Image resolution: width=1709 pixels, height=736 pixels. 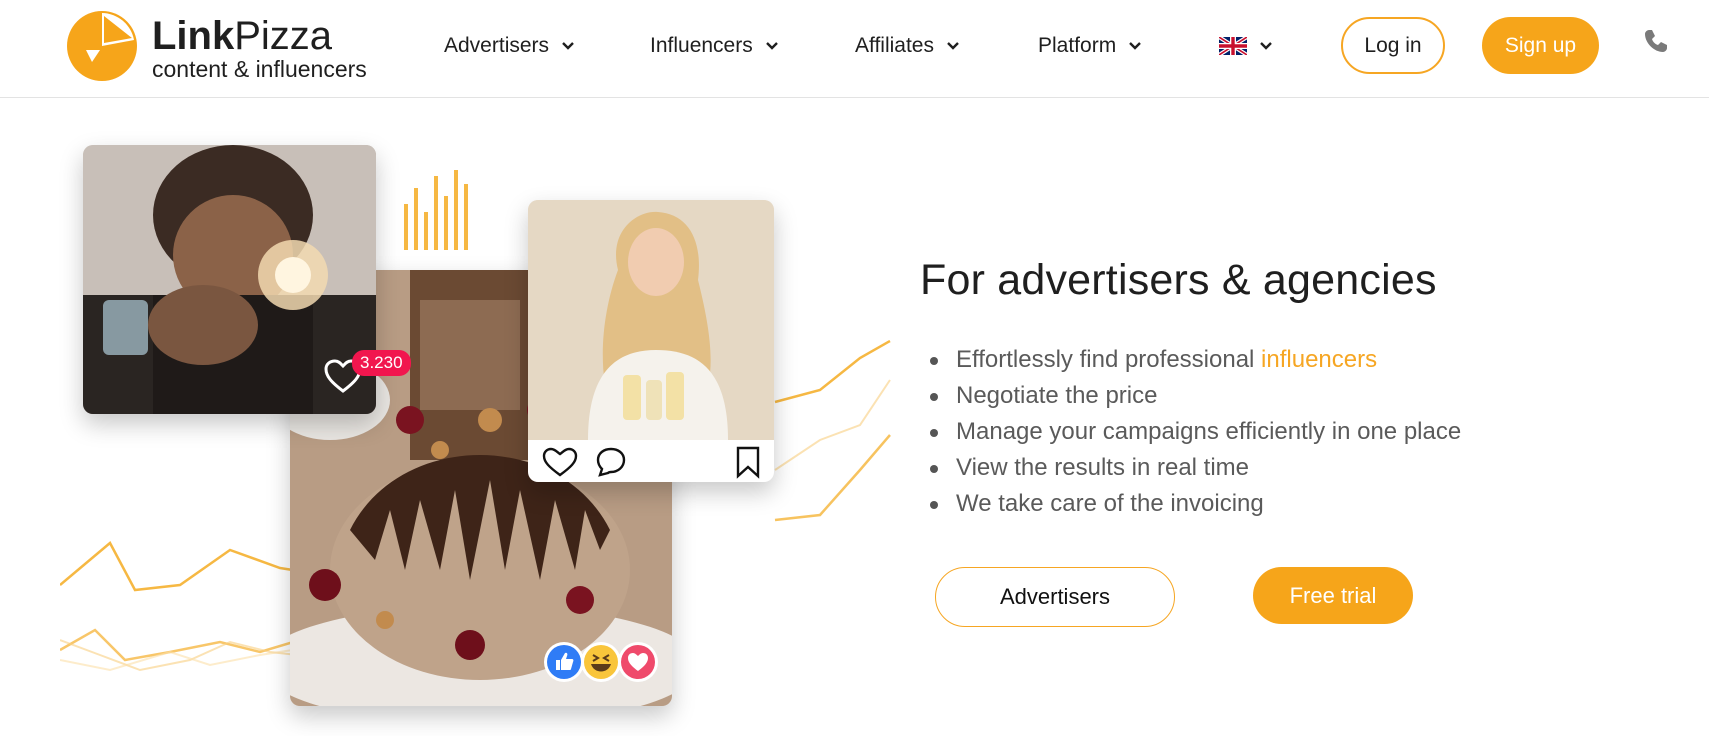 I want to click on feature-item: View the results in real time, so click(x=1195, y=468).